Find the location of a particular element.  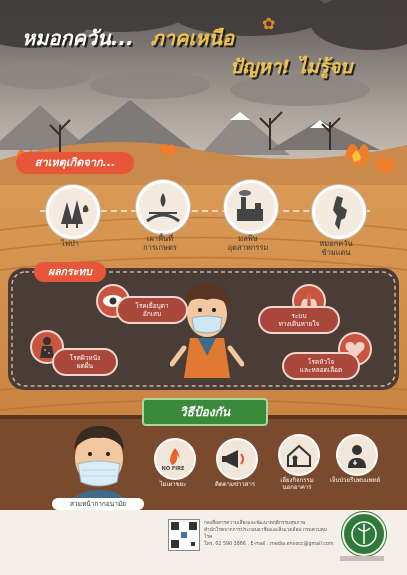

prevention-label-indoor: เลี่ยงกิจกรรม นอกอาคาร is located at coordinates (297, 484).